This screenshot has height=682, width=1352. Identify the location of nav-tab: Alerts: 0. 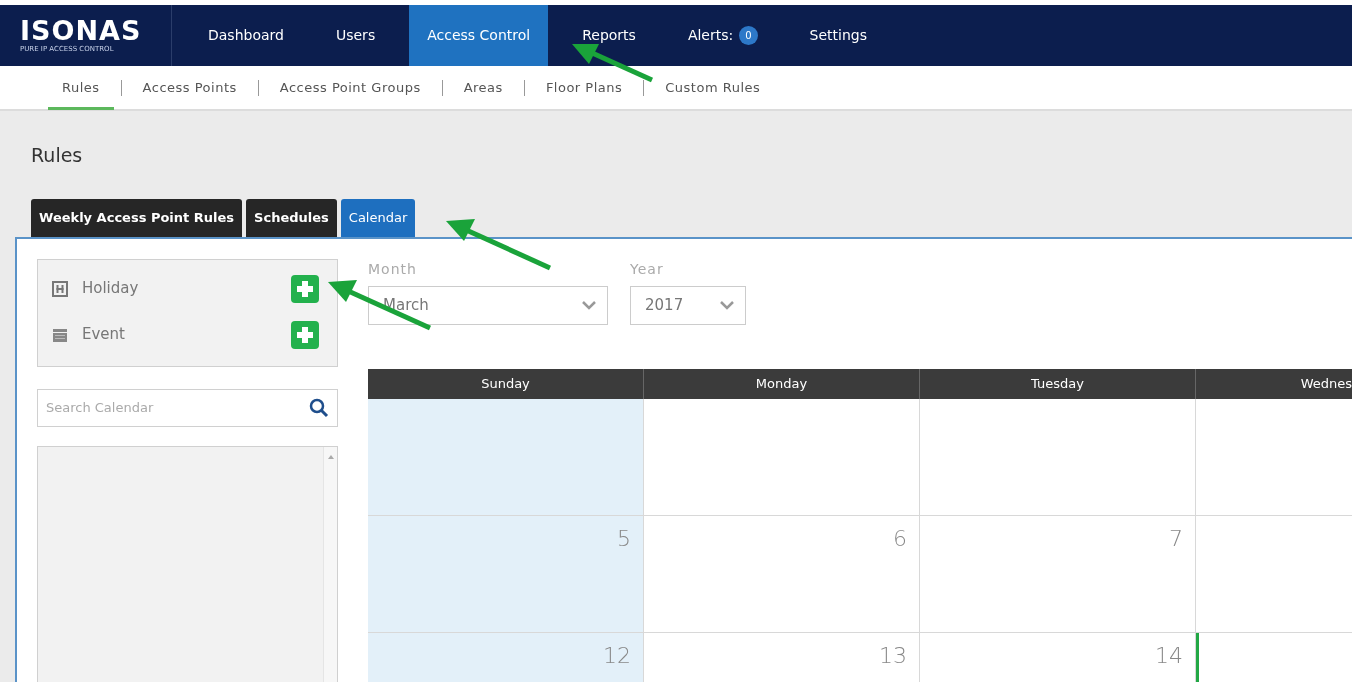
(722, 35).